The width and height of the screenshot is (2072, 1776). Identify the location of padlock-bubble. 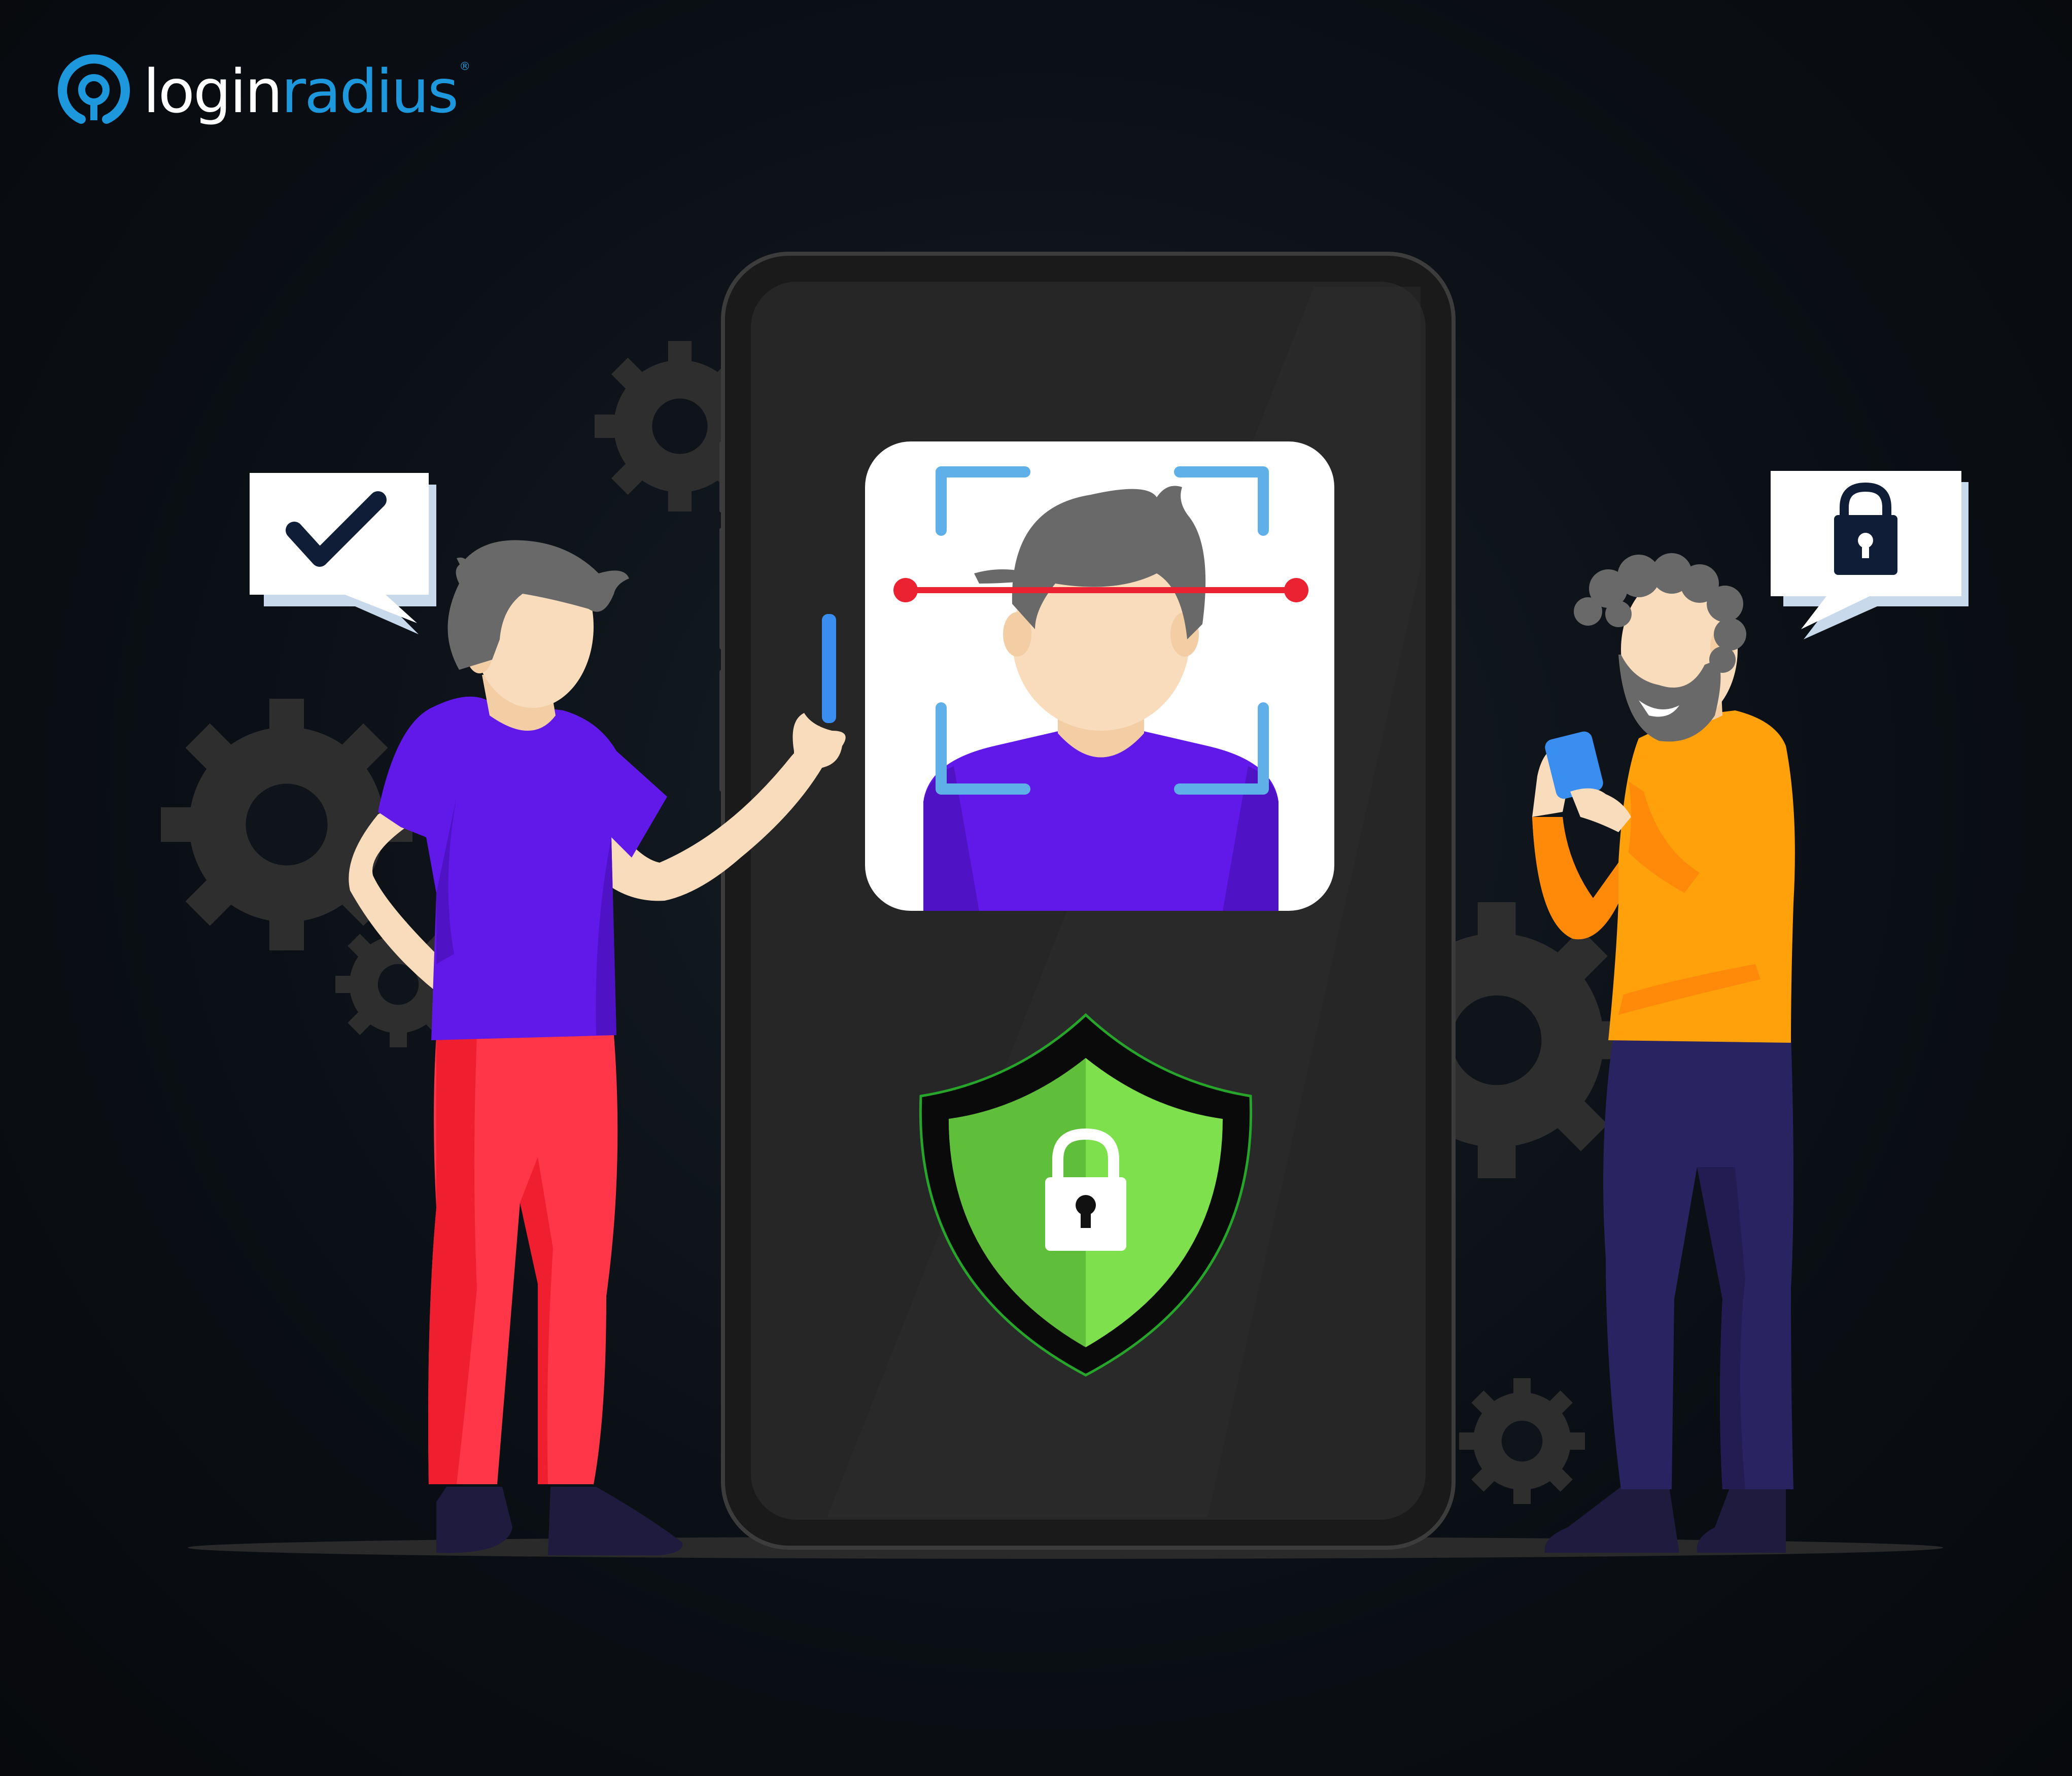
(1870, 555).